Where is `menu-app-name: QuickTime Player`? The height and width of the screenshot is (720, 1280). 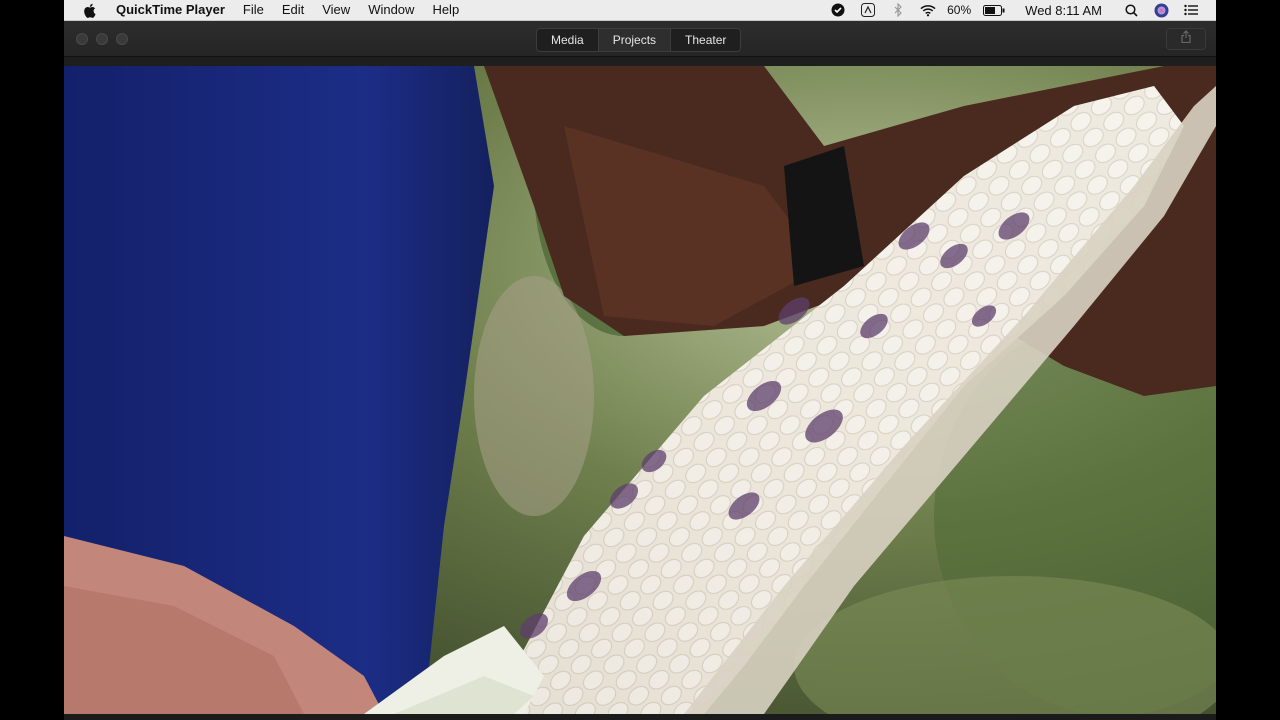 menu-app-name: QuickTime Player is located at coordinates (171, 10).